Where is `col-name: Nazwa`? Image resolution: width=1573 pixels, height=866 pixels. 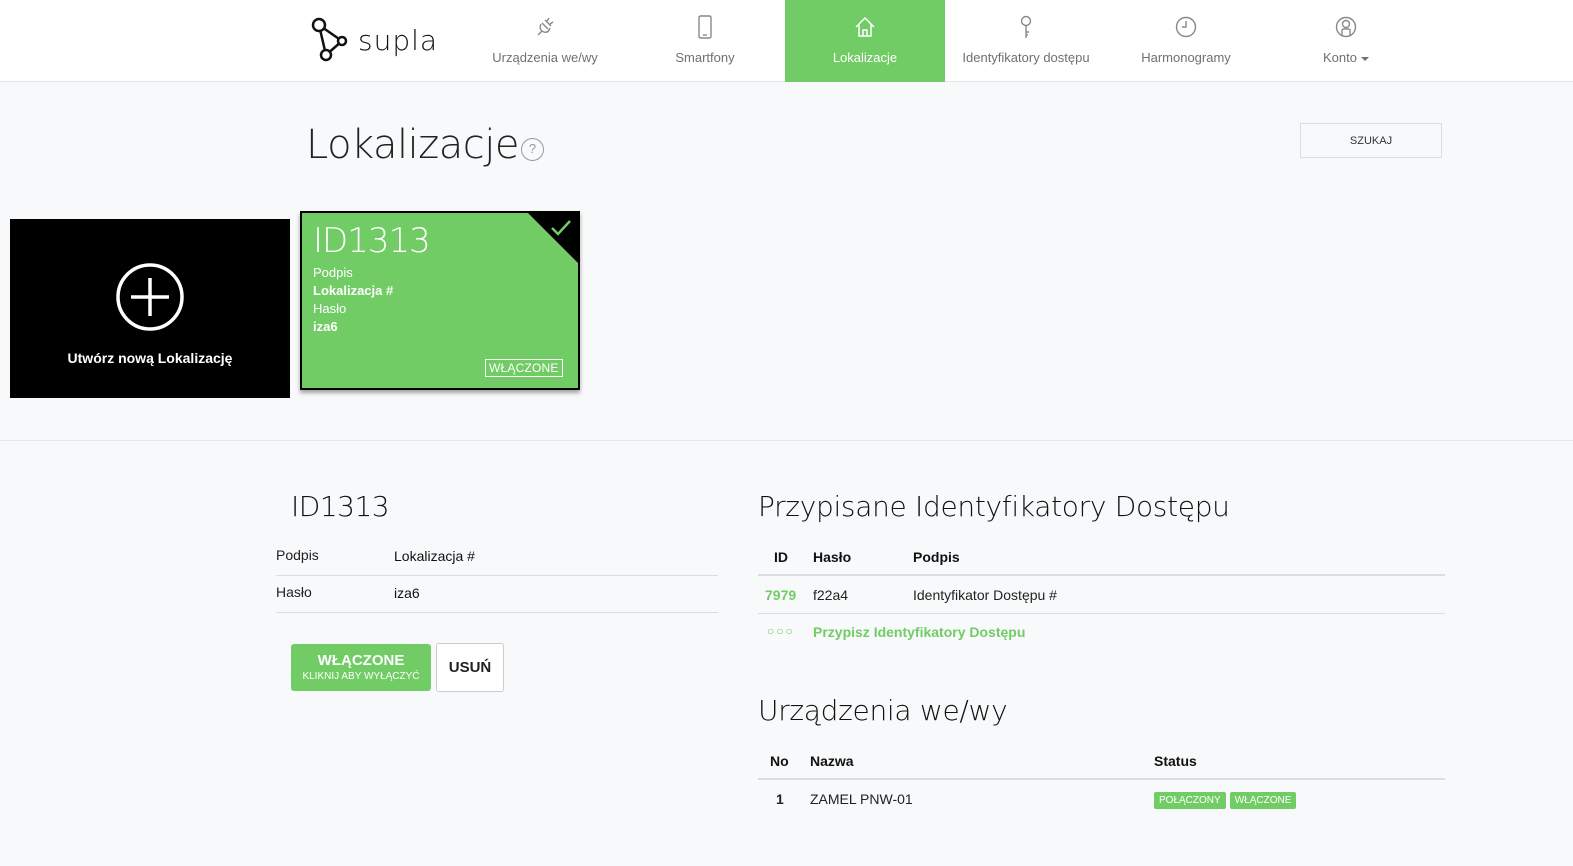 col-name: Nazwa is located at coordinates (832, 761).